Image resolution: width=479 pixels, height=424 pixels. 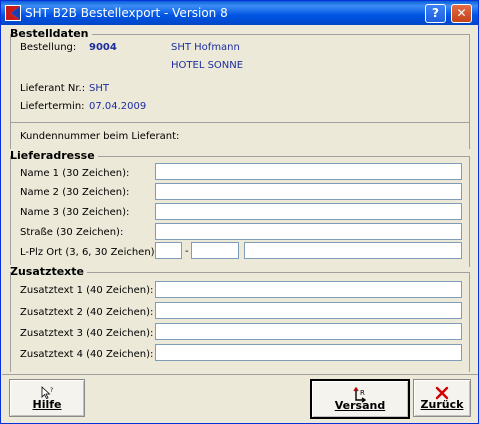 What do you see at coordinates (239, 13) in the screenshot?
I see `title-bar: SHT B2B Bestellexport - Version 8 ? ✕` at bounding box center [239, 13].